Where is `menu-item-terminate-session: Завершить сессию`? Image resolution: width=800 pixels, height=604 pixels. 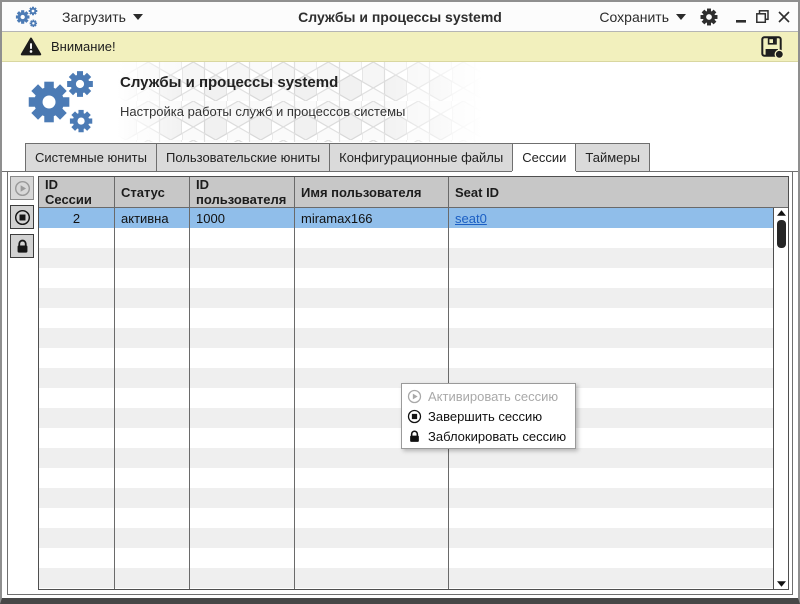 menu-item-terminate-session: Завершить сессию is located at coordinates (488, 416).